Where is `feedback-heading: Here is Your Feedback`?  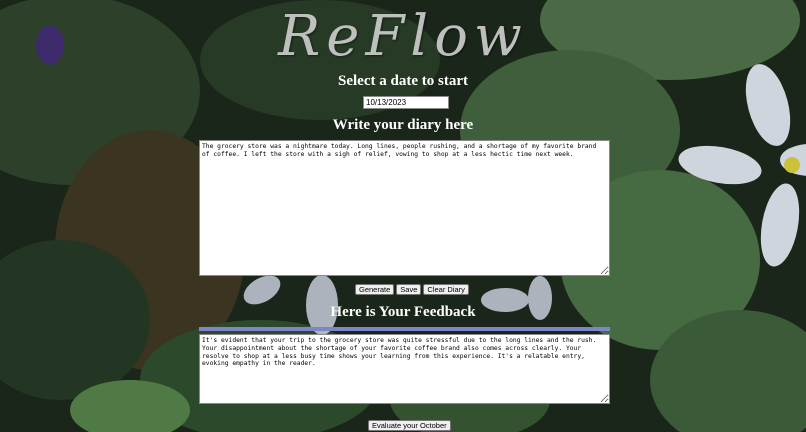
feedback-heading: Here is Your Feedback is located at coordinates (403, 312).